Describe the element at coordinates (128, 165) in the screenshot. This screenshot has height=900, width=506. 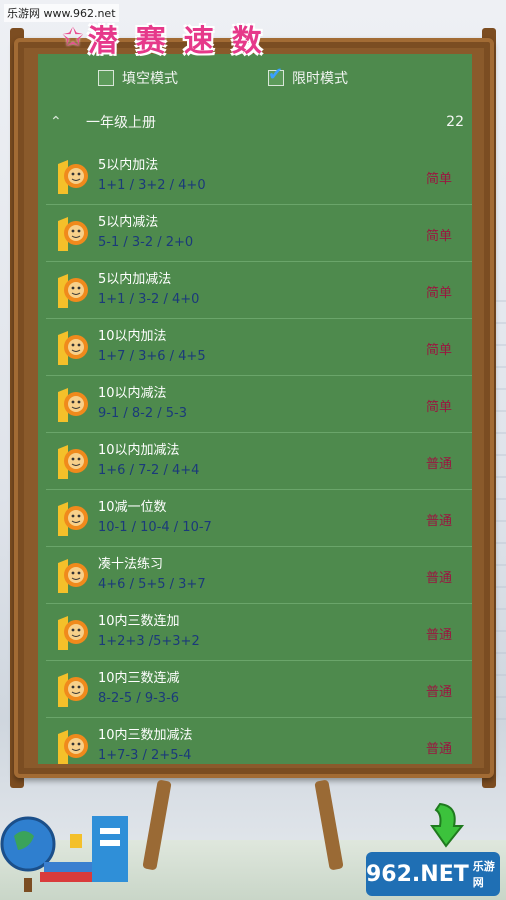
I see `exercise-title: 5以内加法` at that location.